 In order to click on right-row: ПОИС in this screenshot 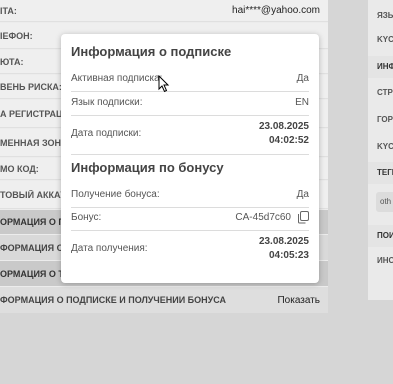, I will do `click(380, 236)`.